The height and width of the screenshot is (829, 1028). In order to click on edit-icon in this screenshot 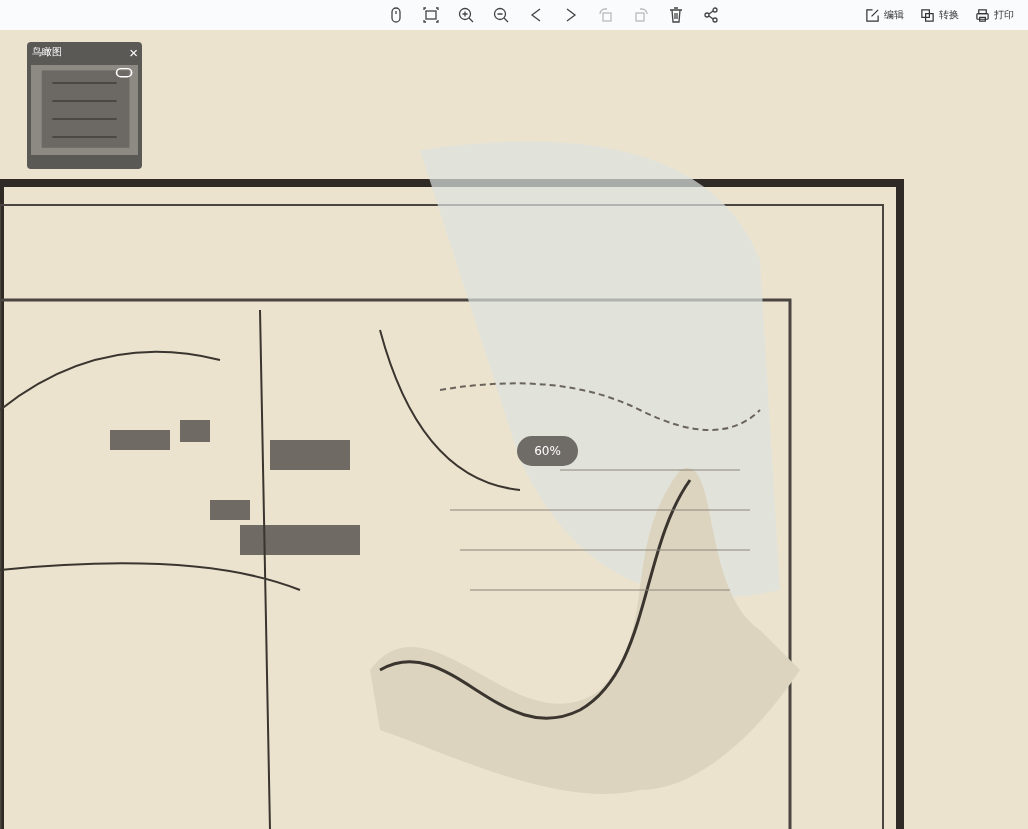, I will do `click(872, 15)`.